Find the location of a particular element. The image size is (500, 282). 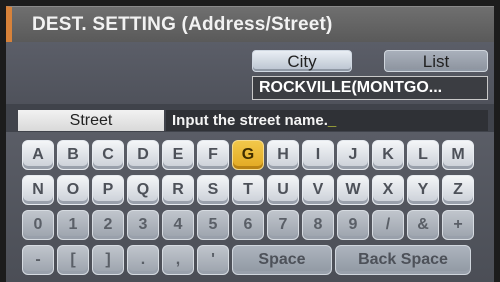

key-5: 5 is located at coordinates (213, 225).